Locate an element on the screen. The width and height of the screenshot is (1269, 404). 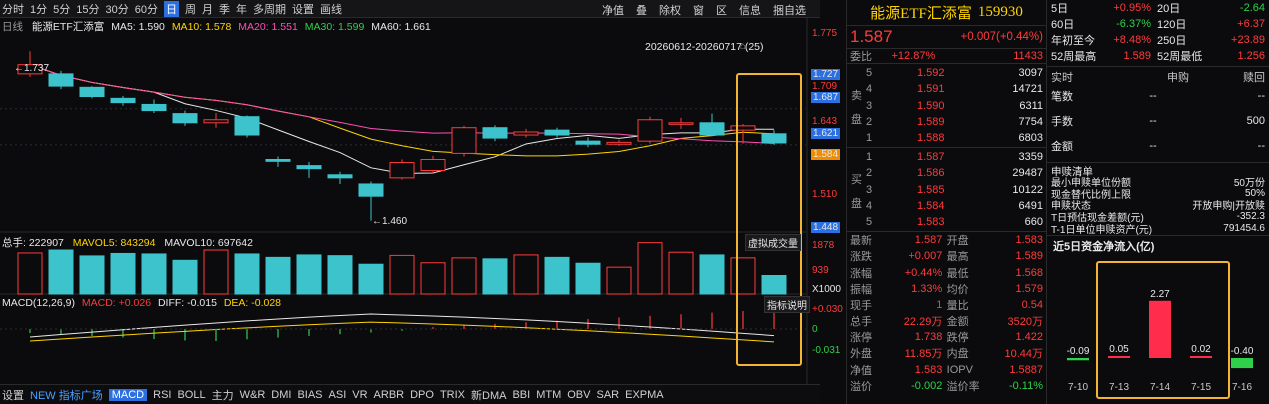
perf-row: 年初至今 +8.48% 250日 +23.89 is located at coordinates (1158, 40).